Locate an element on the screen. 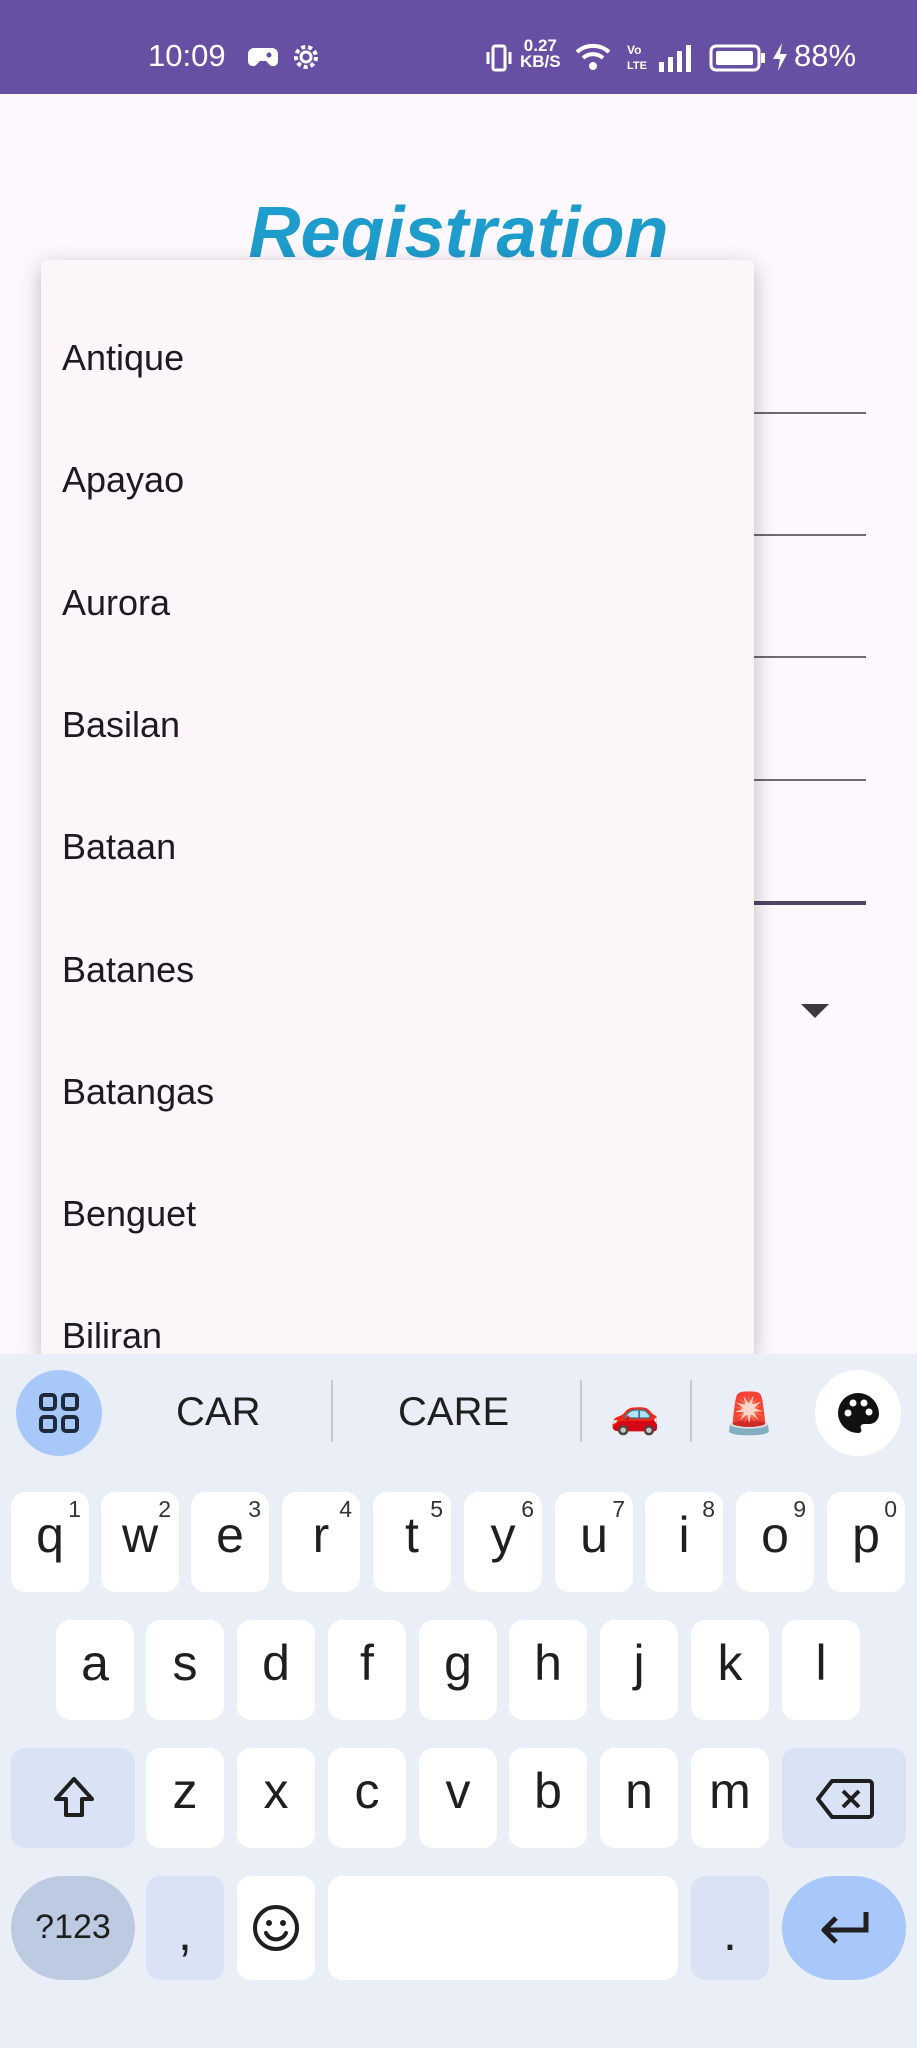 This screenshot has height=2048, width=917. grid-apps-icon is located at coordinates (59, 1413).